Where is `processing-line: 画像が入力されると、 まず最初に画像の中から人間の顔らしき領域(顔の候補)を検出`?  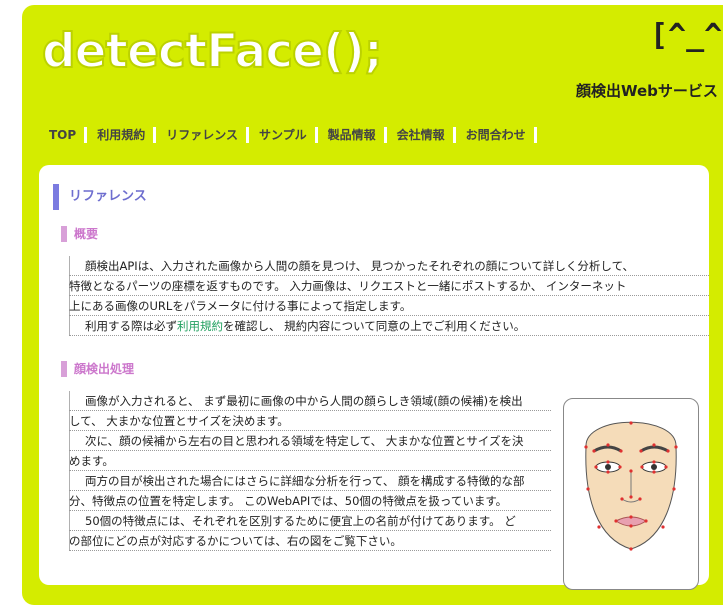 processing-line: 画像が入力されると、 まず最初に画像の中から人間の顔らしき領域(顔の候補)を検出 is located at coordinates (310, 401).